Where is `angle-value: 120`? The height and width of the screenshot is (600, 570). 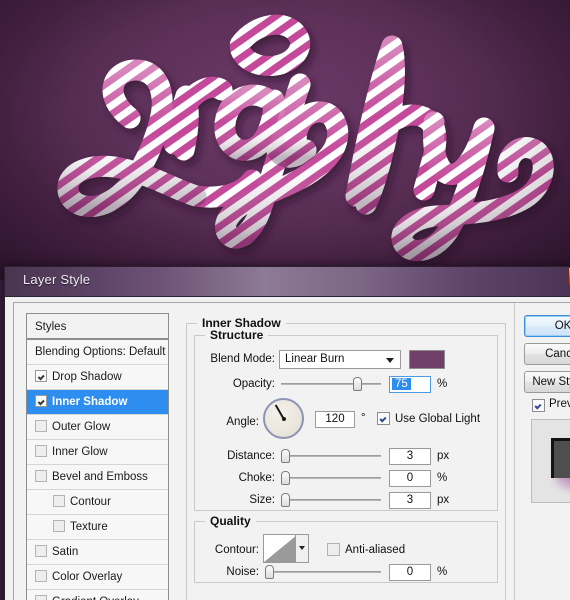 angle-value: 120 is located at coordinates (335, 419).